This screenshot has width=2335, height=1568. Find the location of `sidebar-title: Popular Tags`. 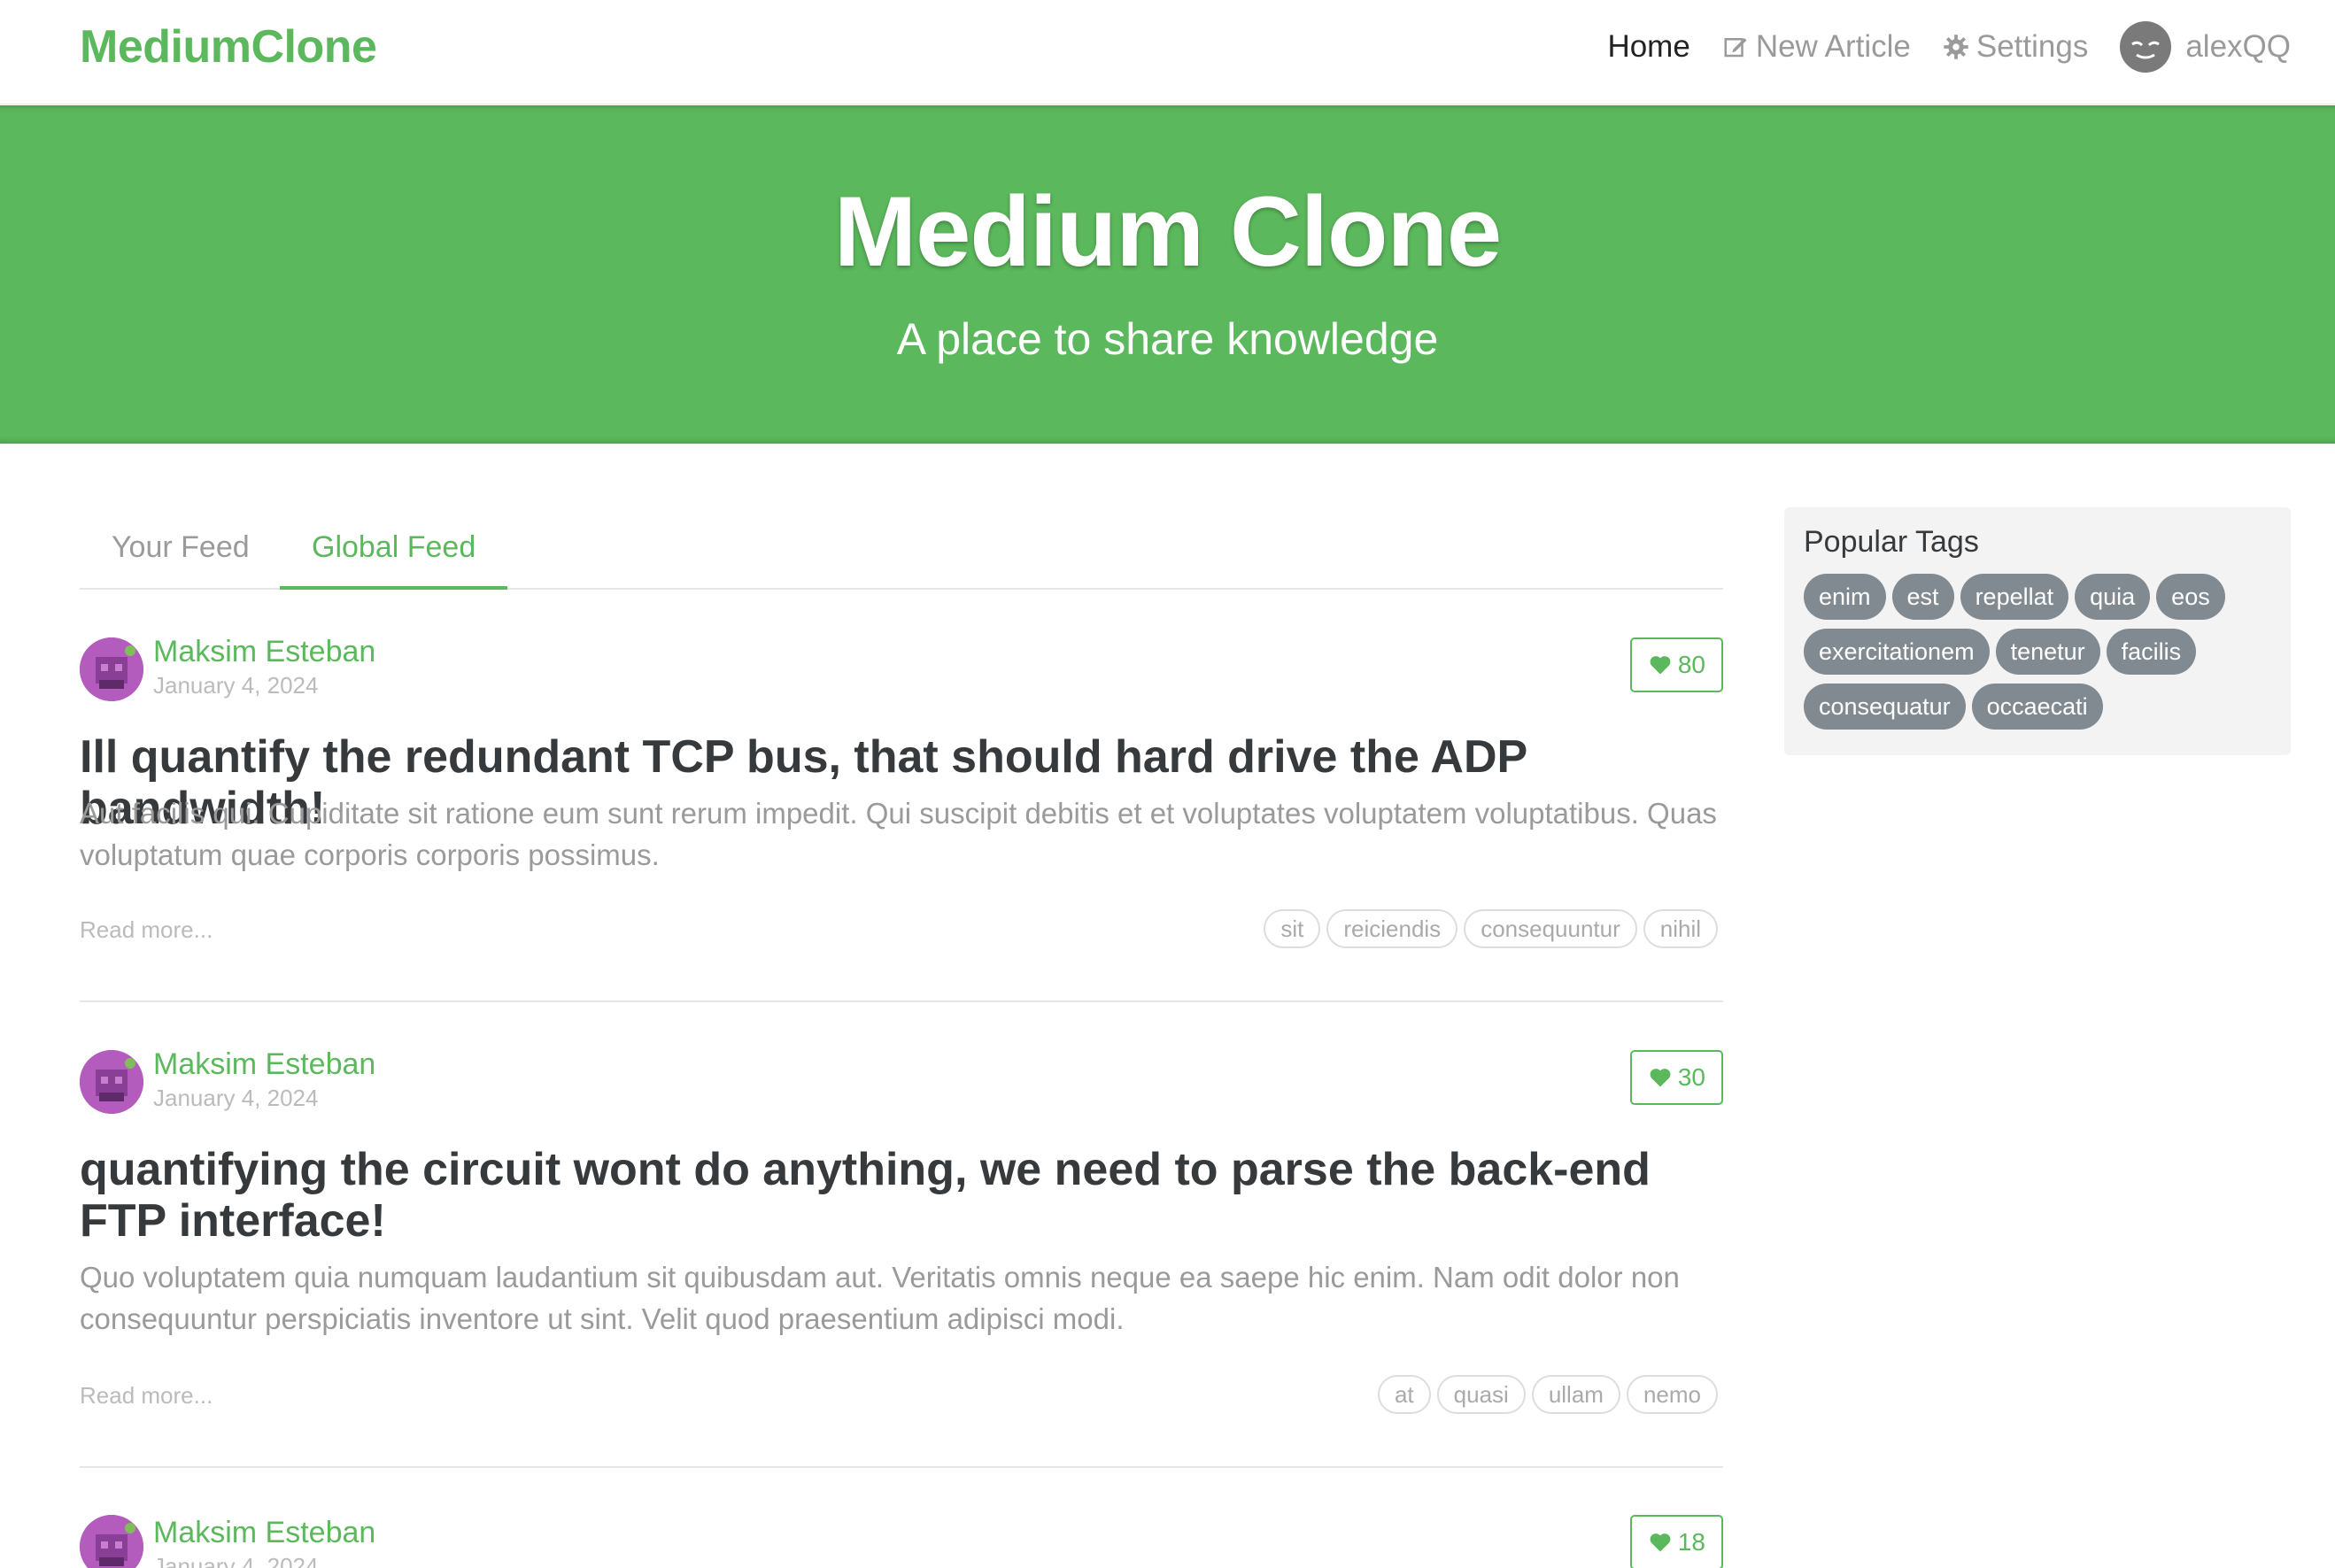

sidebar-title: Popular Tags is located at coordinates (1891, 542).